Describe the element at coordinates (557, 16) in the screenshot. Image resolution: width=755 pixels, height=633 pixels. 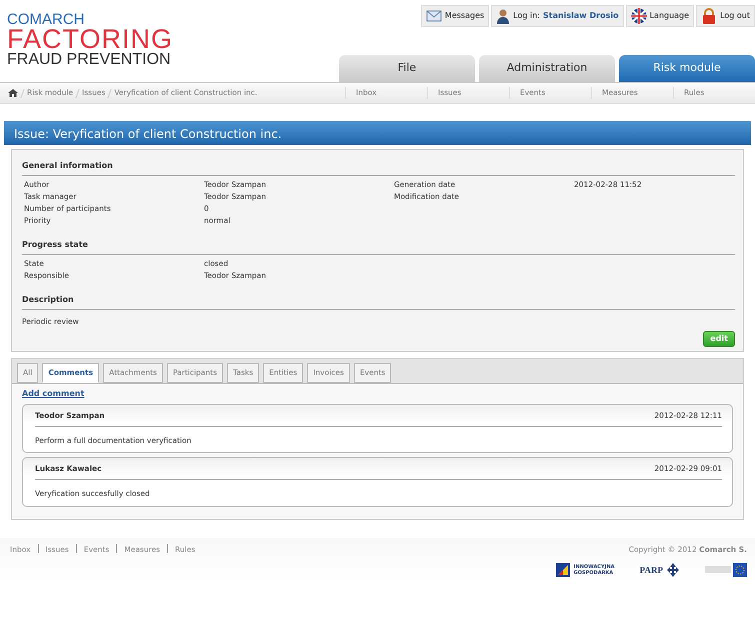
I see `login-info: Log in: Stanislaw Drosio` at that location.